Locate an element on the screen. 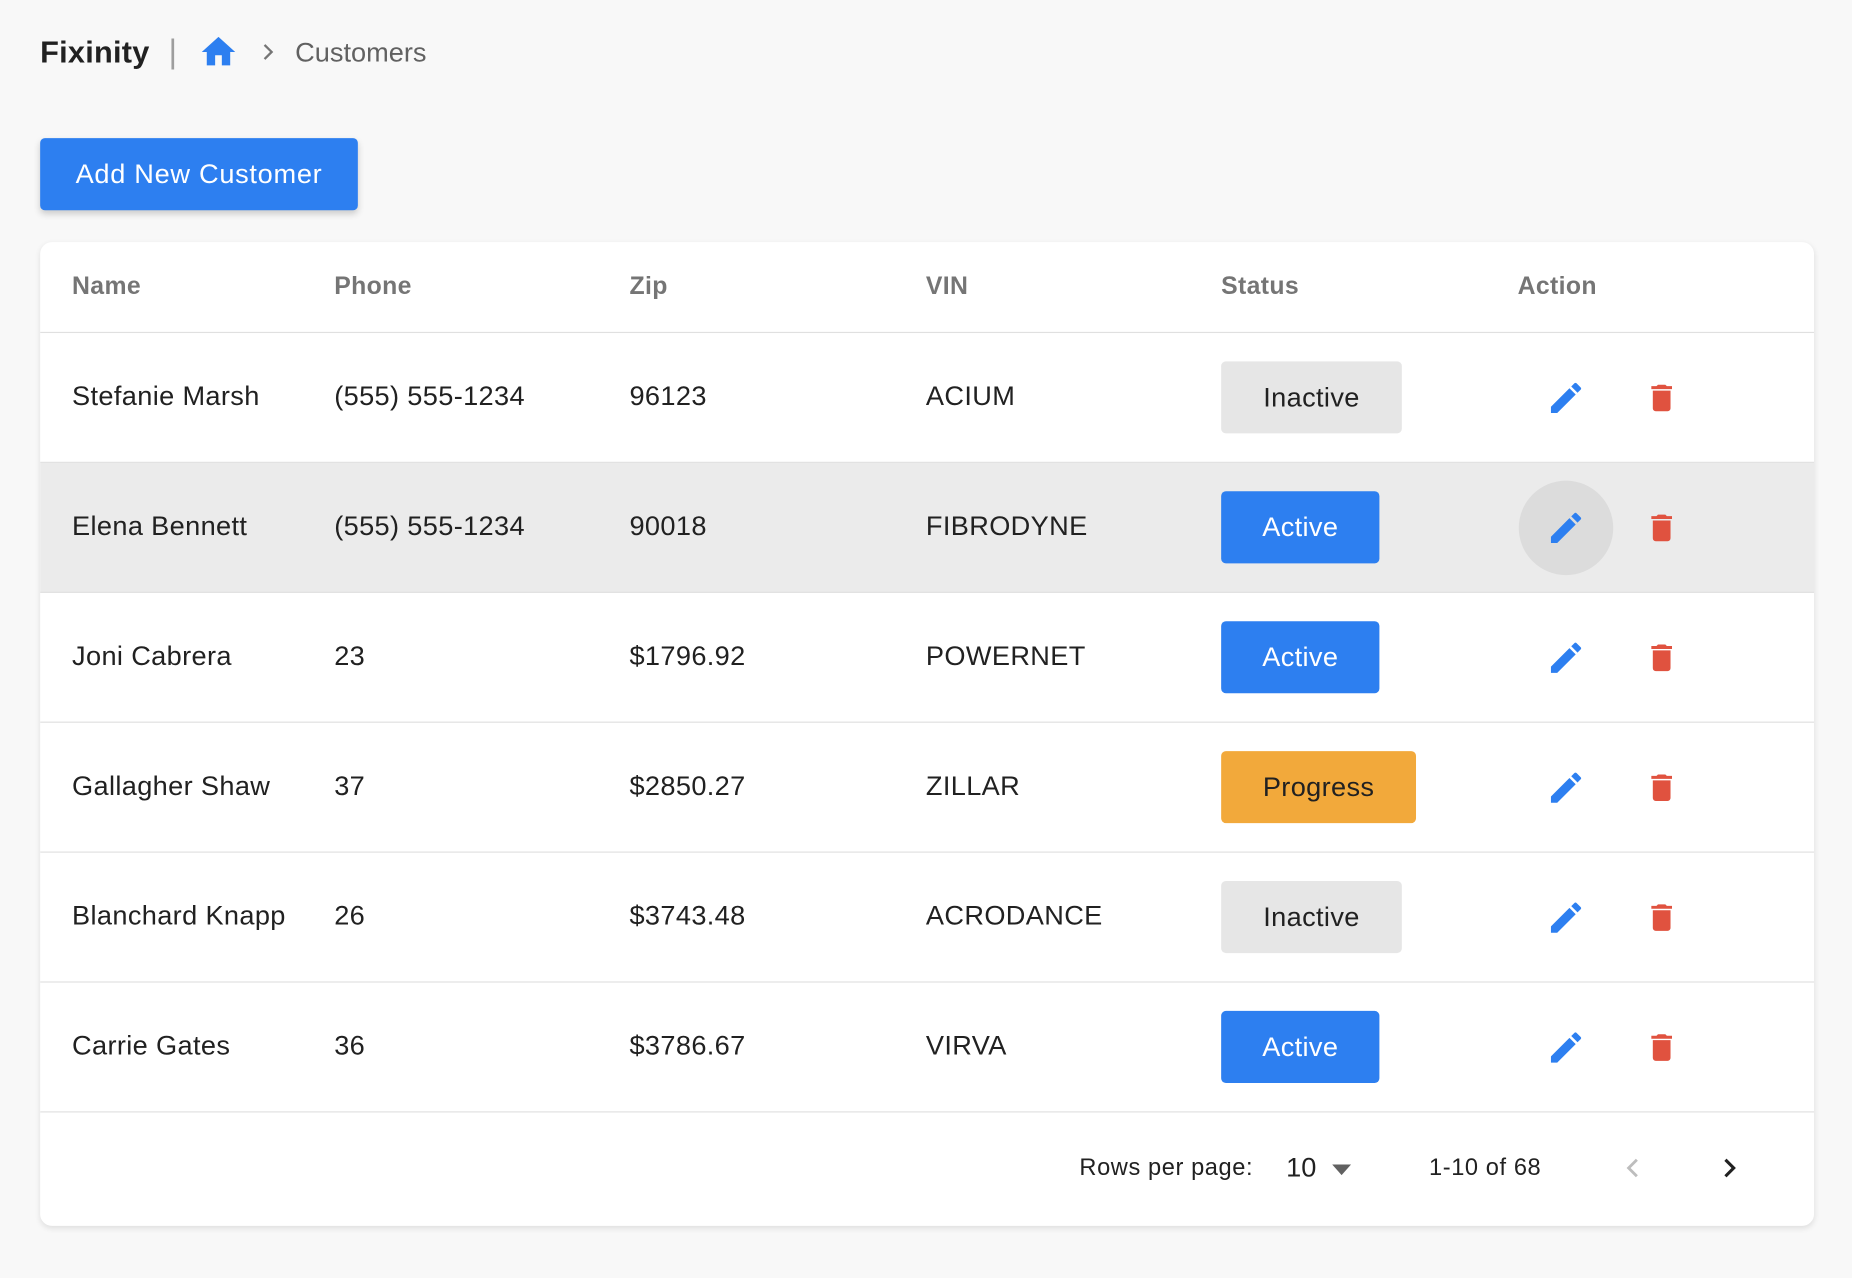  cell-zip: $3786.67 is located at coordinates (687, 1045).